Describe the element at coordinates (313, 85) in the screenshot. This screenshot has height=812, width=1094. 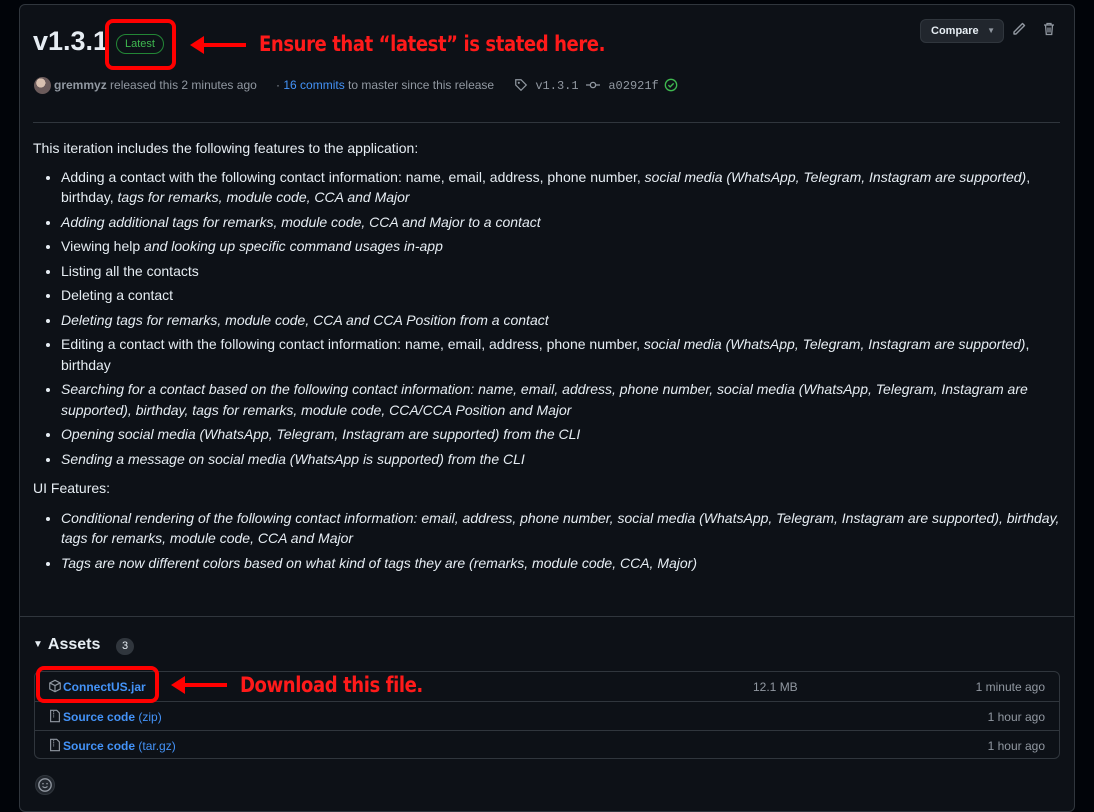
I see `commits-link: 16 commits` at that location.